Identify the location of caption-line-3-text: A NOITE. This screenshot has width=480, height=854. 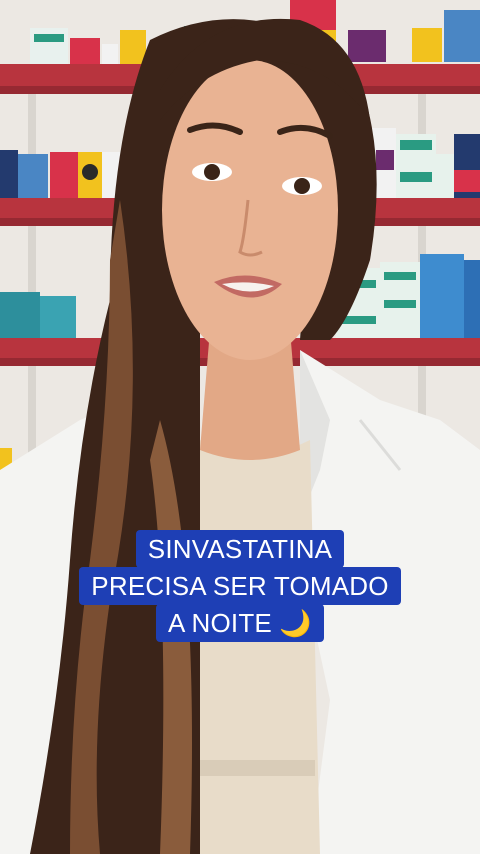
(220, 623).